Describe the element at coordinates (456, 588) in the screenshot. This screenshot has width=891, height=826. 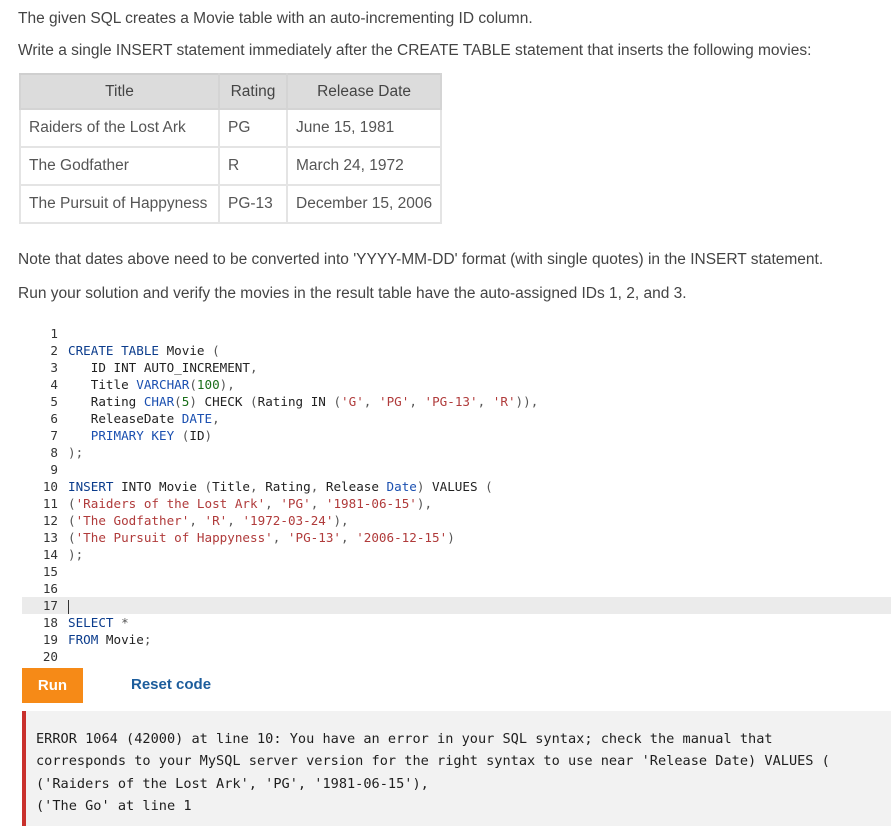
I see `code-line: 16` at that location.